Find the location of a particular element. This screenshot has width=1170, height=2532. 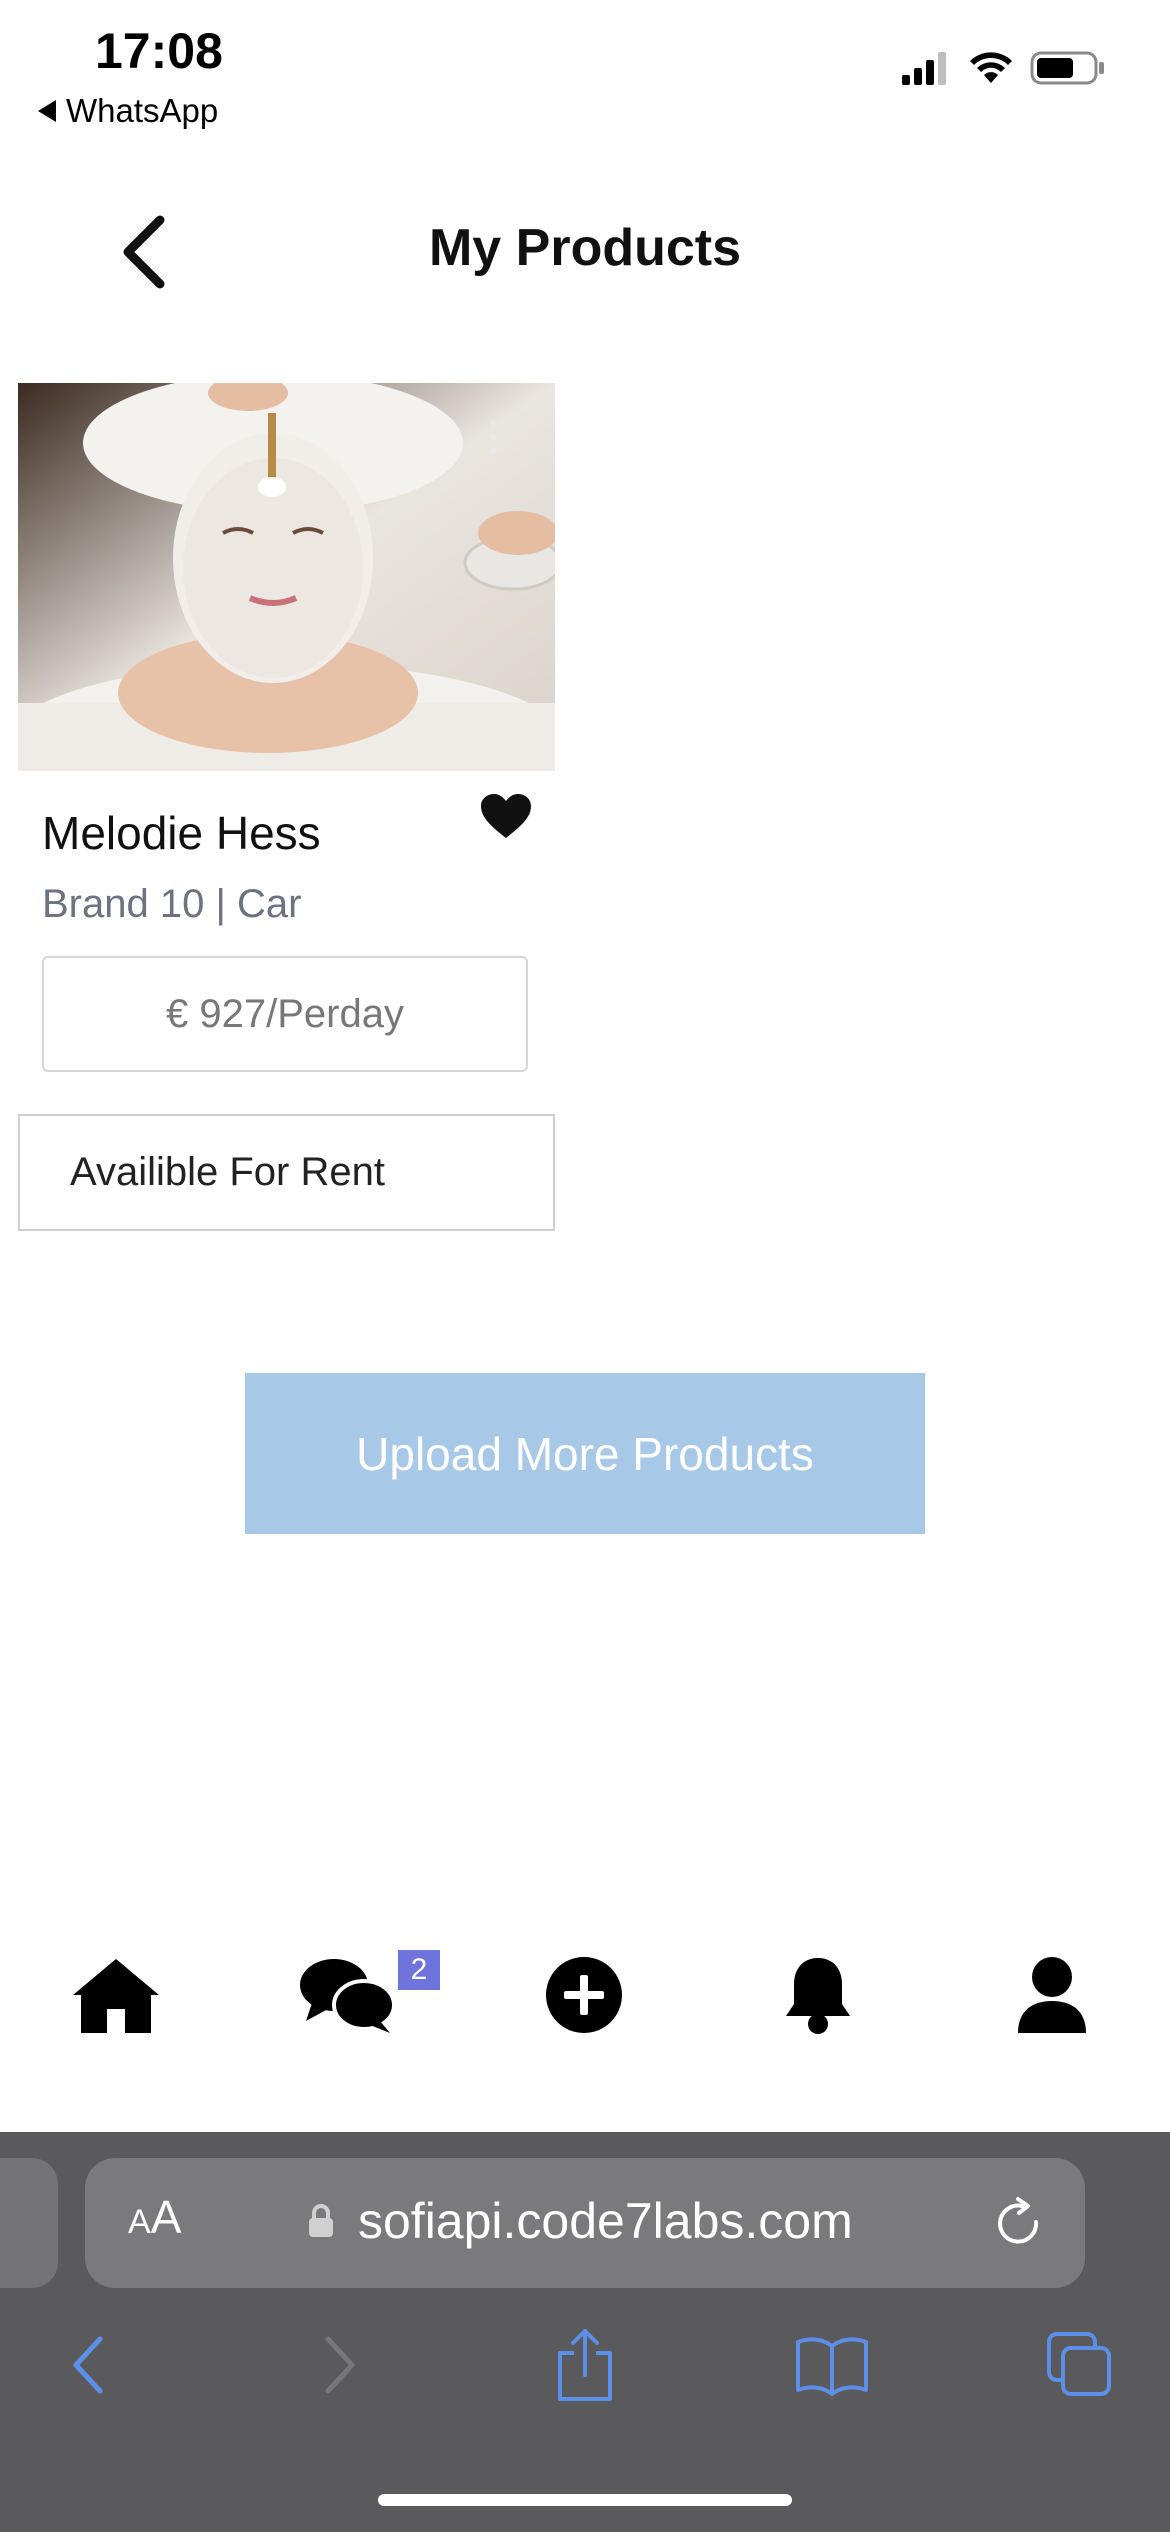

chat-icon is located at coordinates (348, 1996).